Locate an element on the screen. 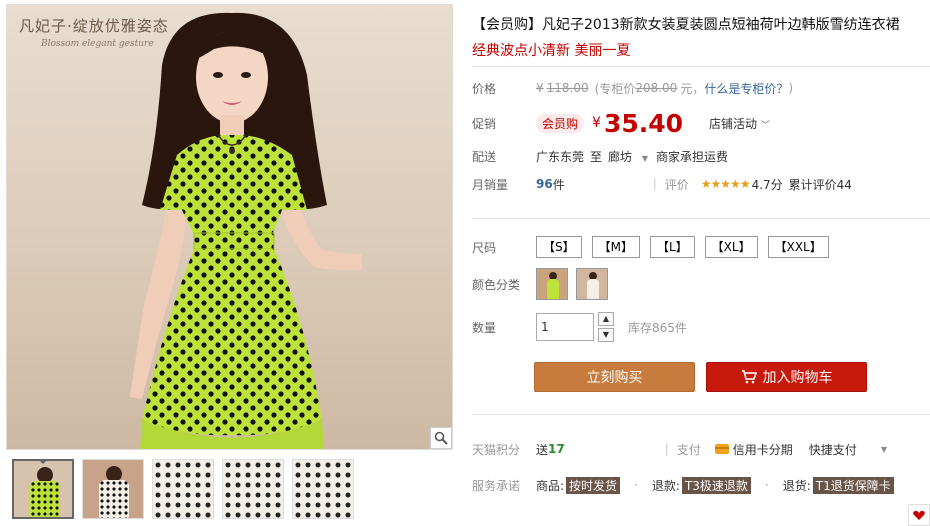 The height and width of the screenshot is (526, 930). service-row: 服务承诺 商品: 按时发货 · 退款: T3极速退款 · 退货: T1退货保障卡 is located at coordinates (683, 485).